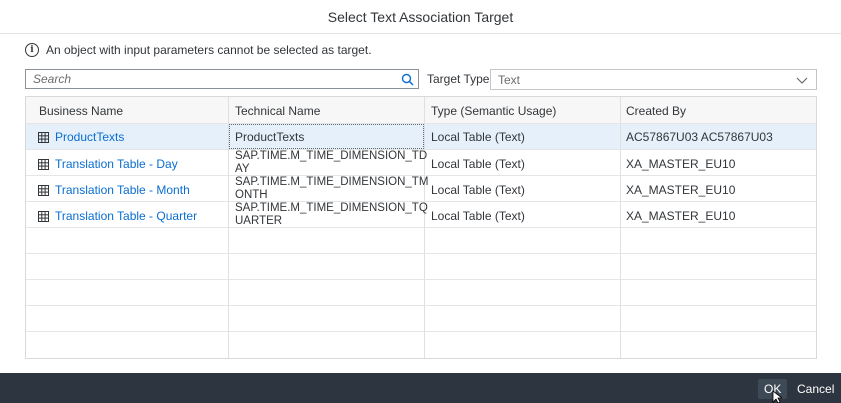 The height and width of the screenshot is (403, 841). What do you see at coordinates (277, 111) in the screenshot?
I see `column-header-technical-name: Technical Name` at bounding box center [277, 111].